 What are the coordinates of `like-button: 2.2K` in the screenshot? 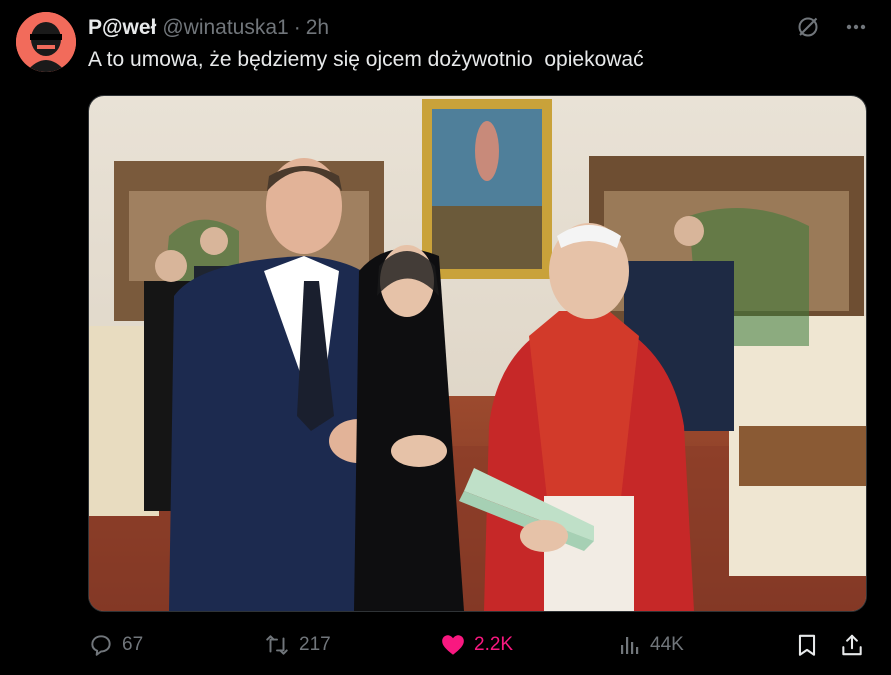 It's located at (476, 645).